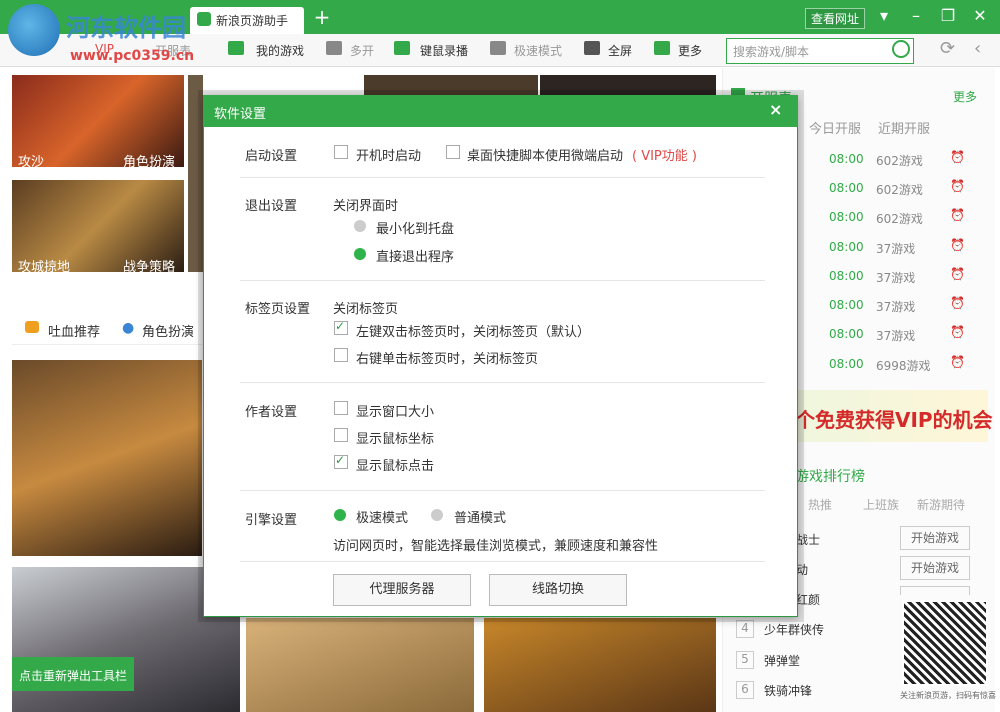 This screenshot has height=712, width=1000. What do you see at coordinates (271, 156) in the screenshot?
I see `startup-label: 启动设置` at bounding box center [271, 156].